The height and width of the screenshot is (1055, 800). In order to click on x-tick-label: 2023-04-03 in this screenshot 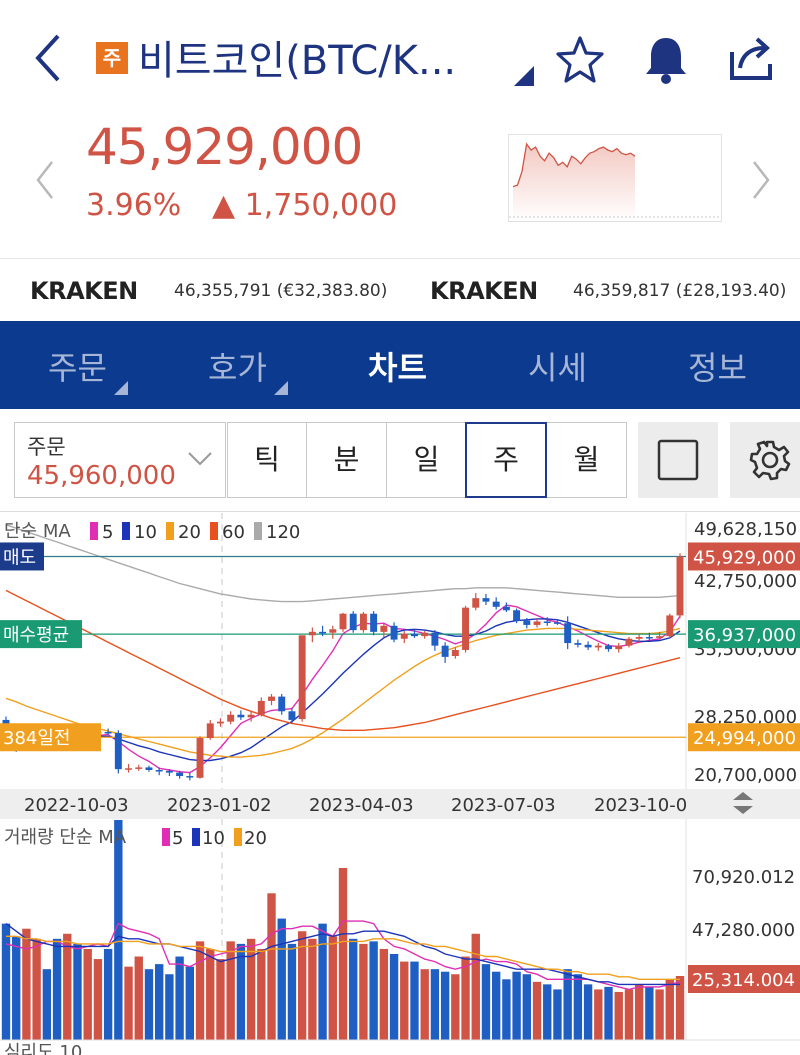, I will do `click(361, 805)`.